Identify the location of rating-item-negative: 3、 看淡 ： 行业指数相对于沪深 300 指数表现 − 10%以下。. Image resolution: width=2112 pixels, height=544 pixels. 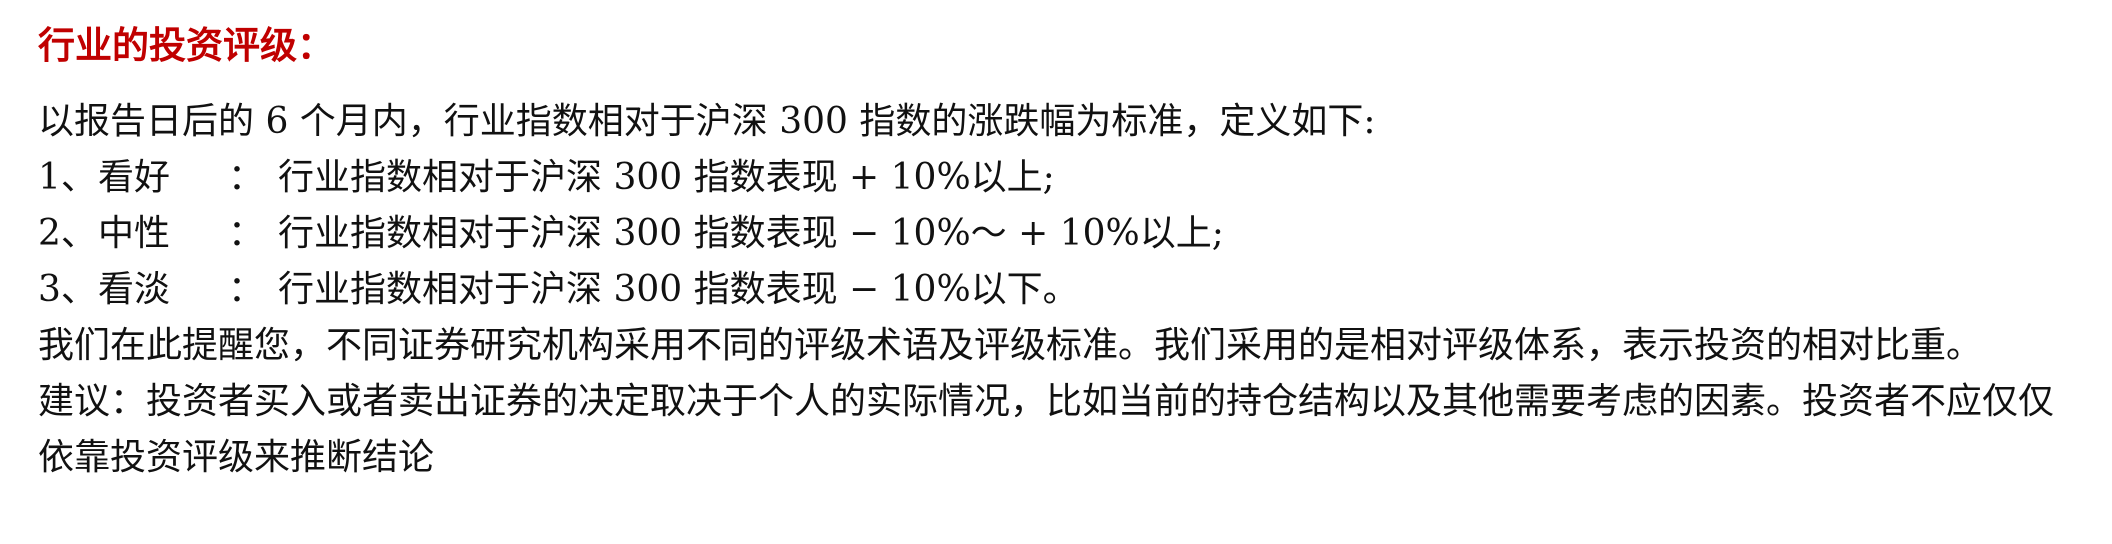
(1063, 290).